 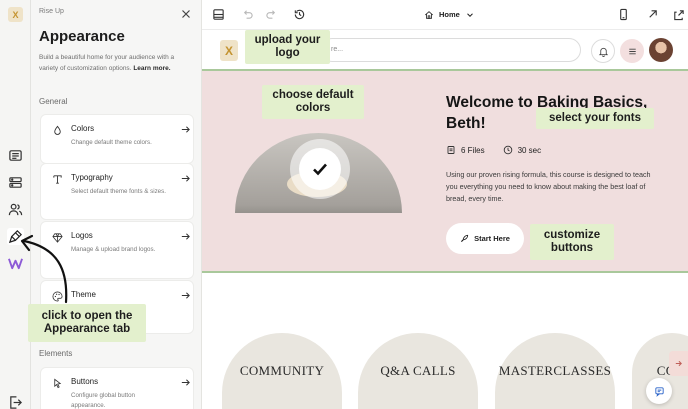 I want to click on menu-button, so click(x=632, y=51).